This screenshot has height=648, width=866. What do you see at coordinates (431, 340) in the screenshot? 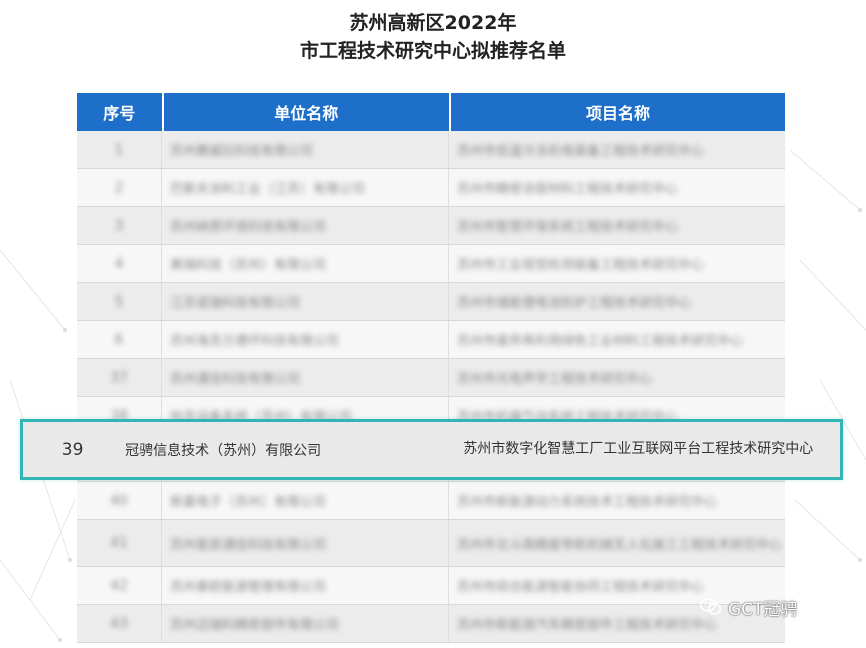
I see `table-row: 6 苏州海克兰德环科技有限公司 苏州市废弃再利用绿色工业材料工程技术研究中心` at bounding box center [431, 340].